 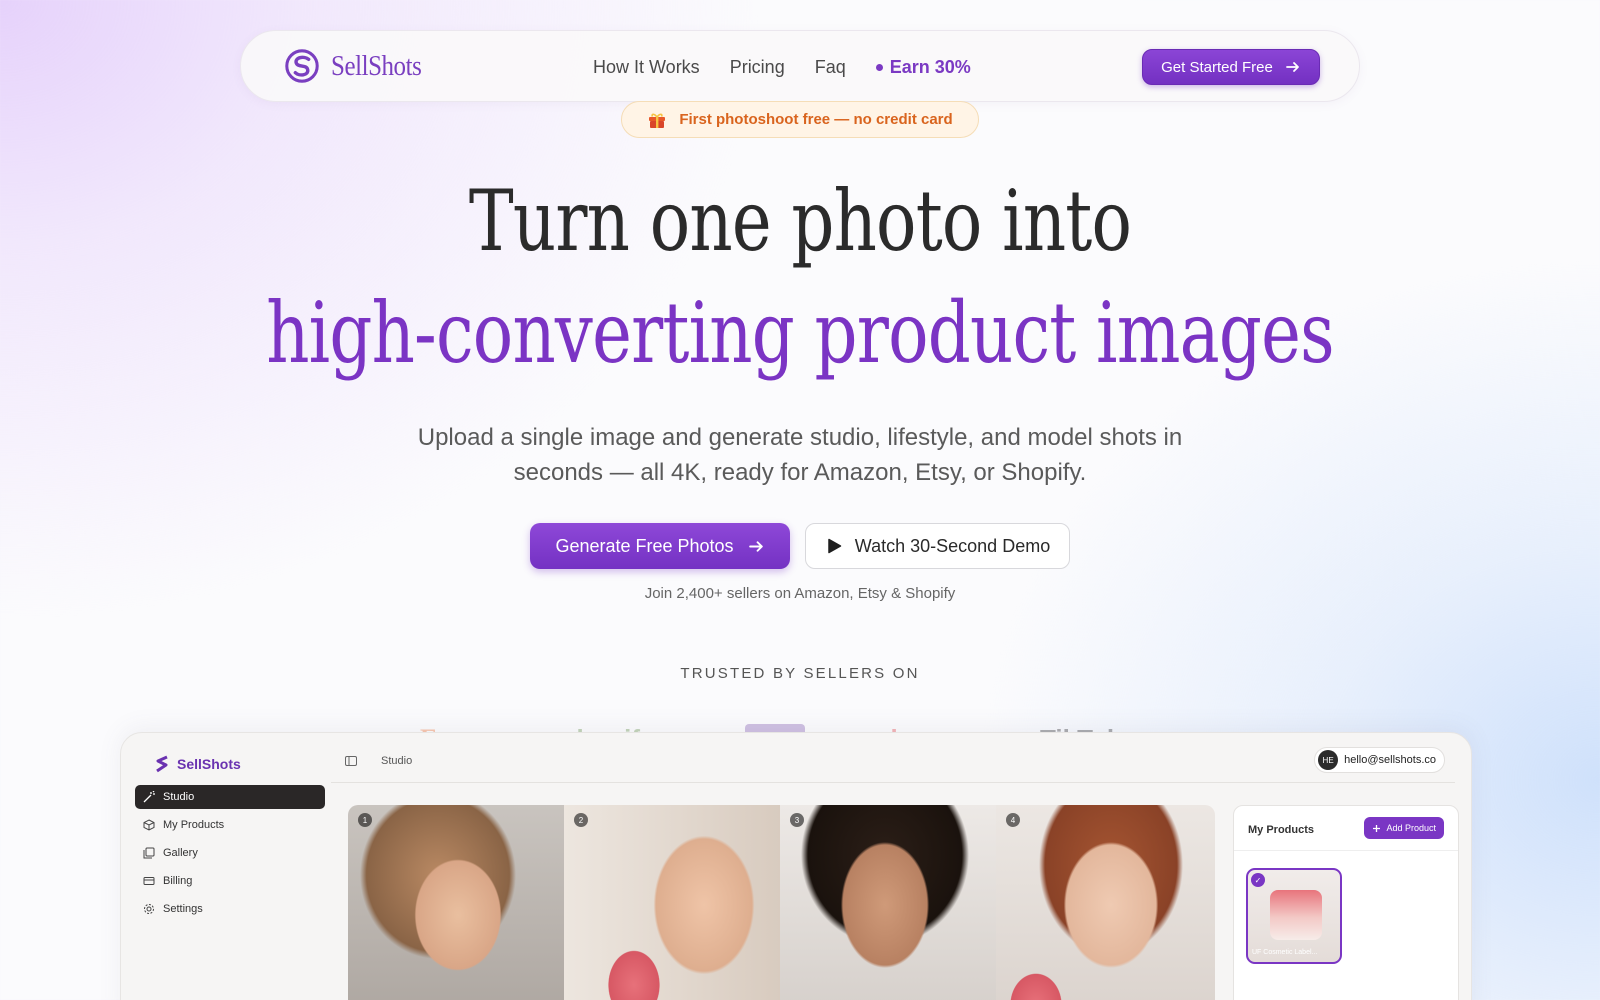 I want to click on app-brand: SellShots, so click(x=198, y=764).